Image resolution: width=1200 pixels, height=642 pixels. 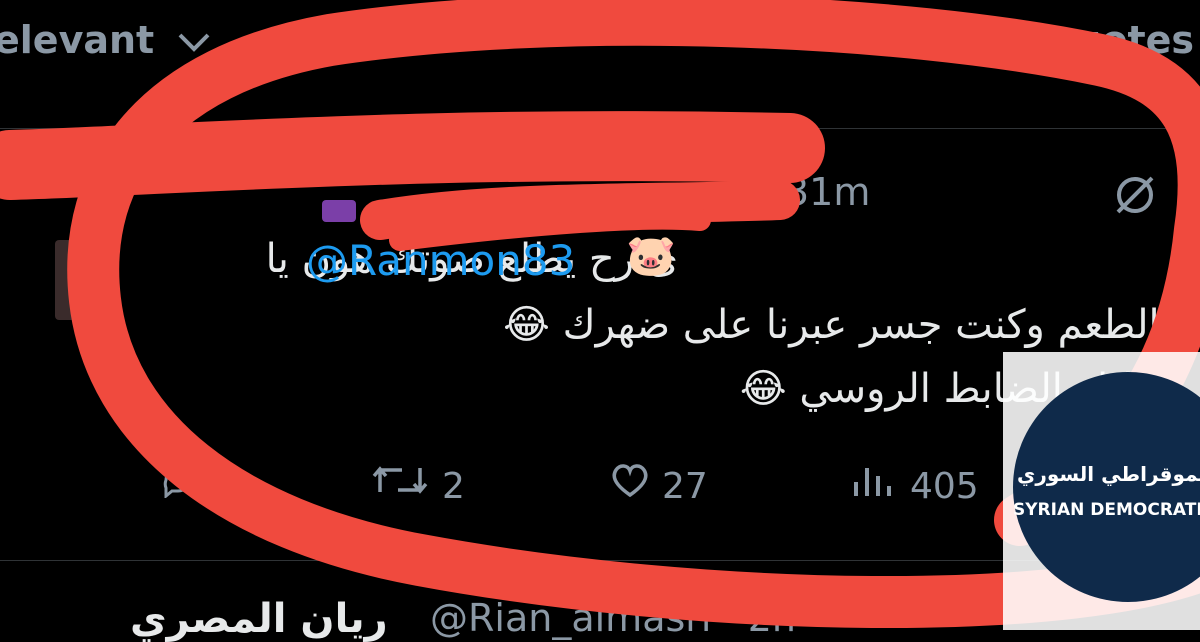 I want to click on tweet-time: 31m, so click(x=827, y=192).